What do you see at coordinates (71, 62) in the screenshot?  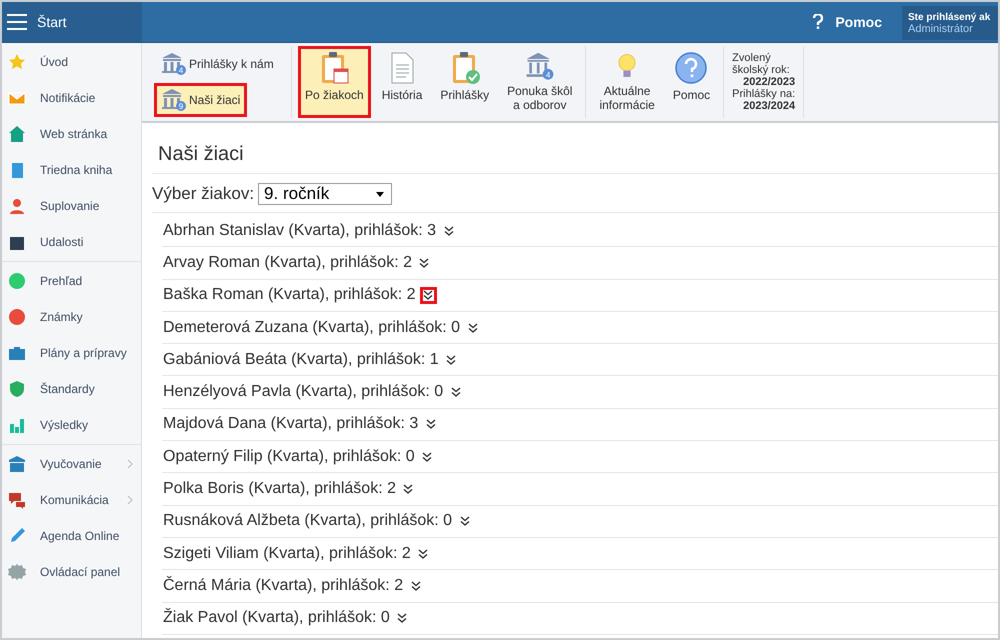 I see `sidebar-item: Úvod` at bounding box center [71, 62].